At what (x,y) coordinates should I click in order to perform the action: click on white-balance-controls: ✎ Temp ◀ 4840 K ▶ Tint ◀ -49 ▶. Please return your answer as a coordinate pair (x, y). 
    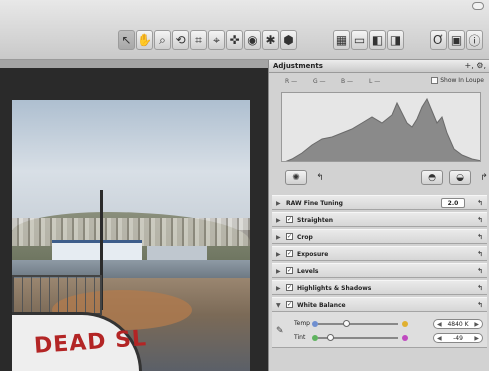
    Looking at the image, I should click on (379, 330).